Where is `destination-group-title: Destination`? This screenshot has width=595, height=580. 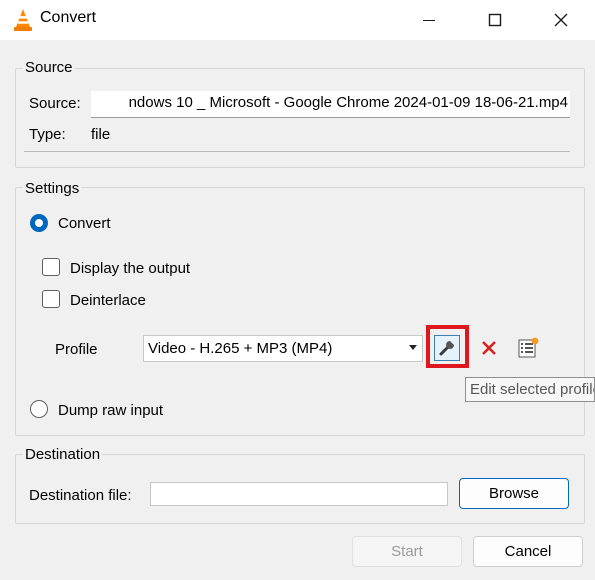
destination-group-title: Destination is located at coordinates (63, 454).